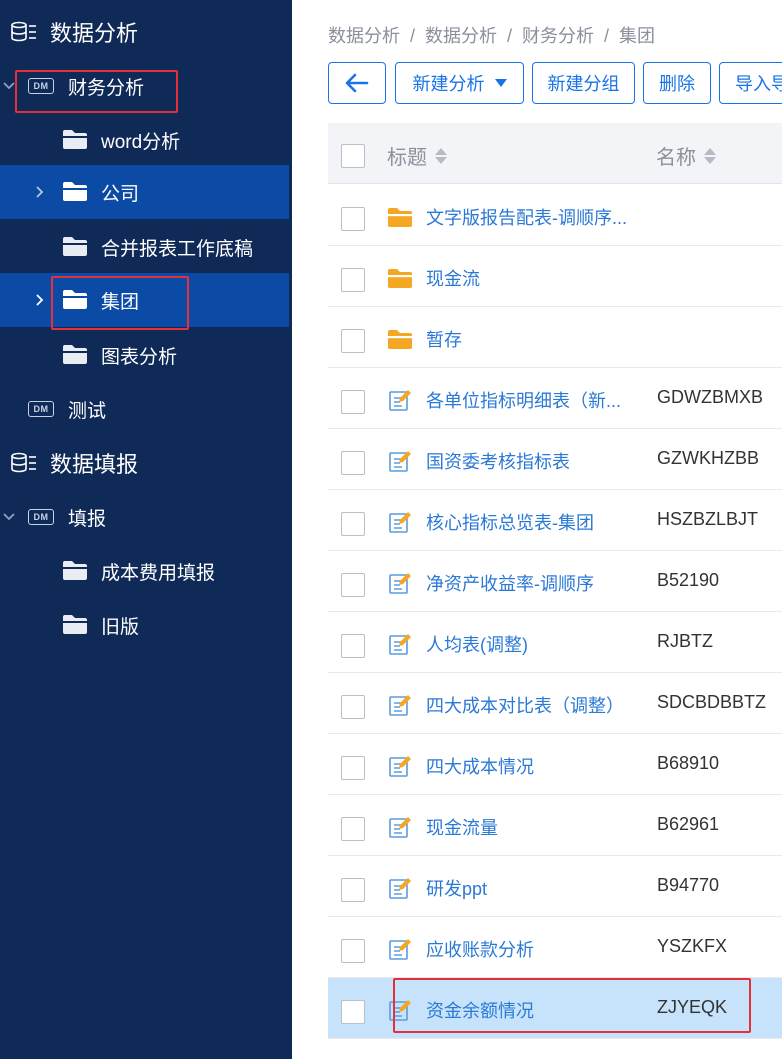 Image resolution: width=782 pixels, height=1059 pixels. I want to click on table-row: 资金余额情况 ZJYEQK, so click(555, 1008).